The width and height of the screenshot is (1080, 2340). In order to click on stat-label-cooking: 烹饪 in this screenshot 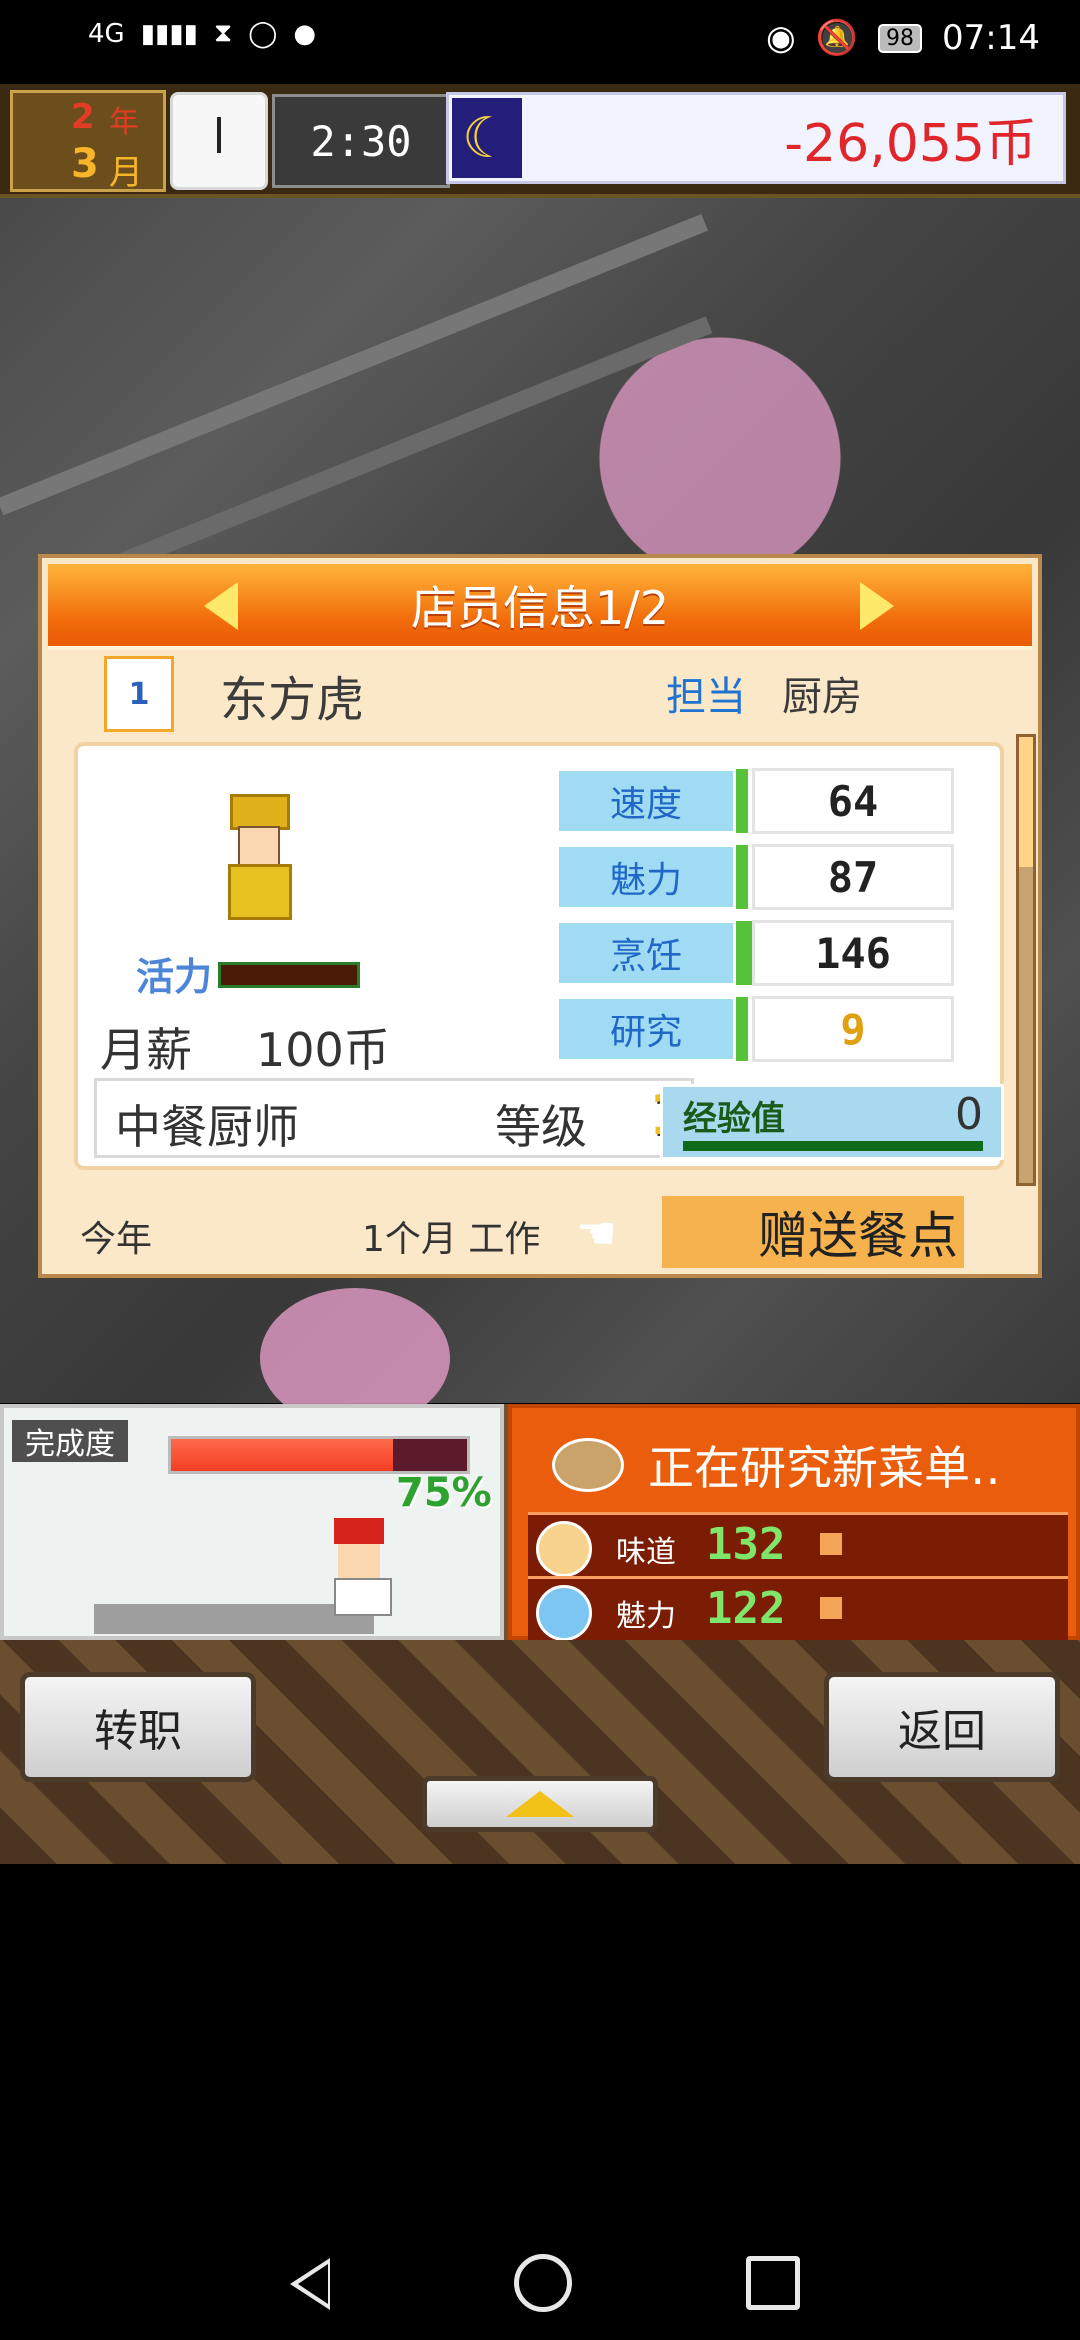, I will do `click(646, 953)`.